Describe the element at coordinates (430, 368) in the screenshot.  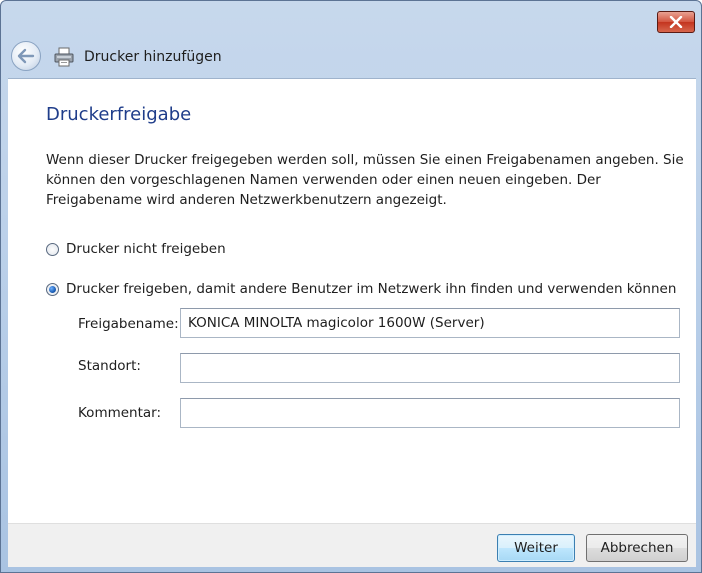
I see `location-input` at that location.